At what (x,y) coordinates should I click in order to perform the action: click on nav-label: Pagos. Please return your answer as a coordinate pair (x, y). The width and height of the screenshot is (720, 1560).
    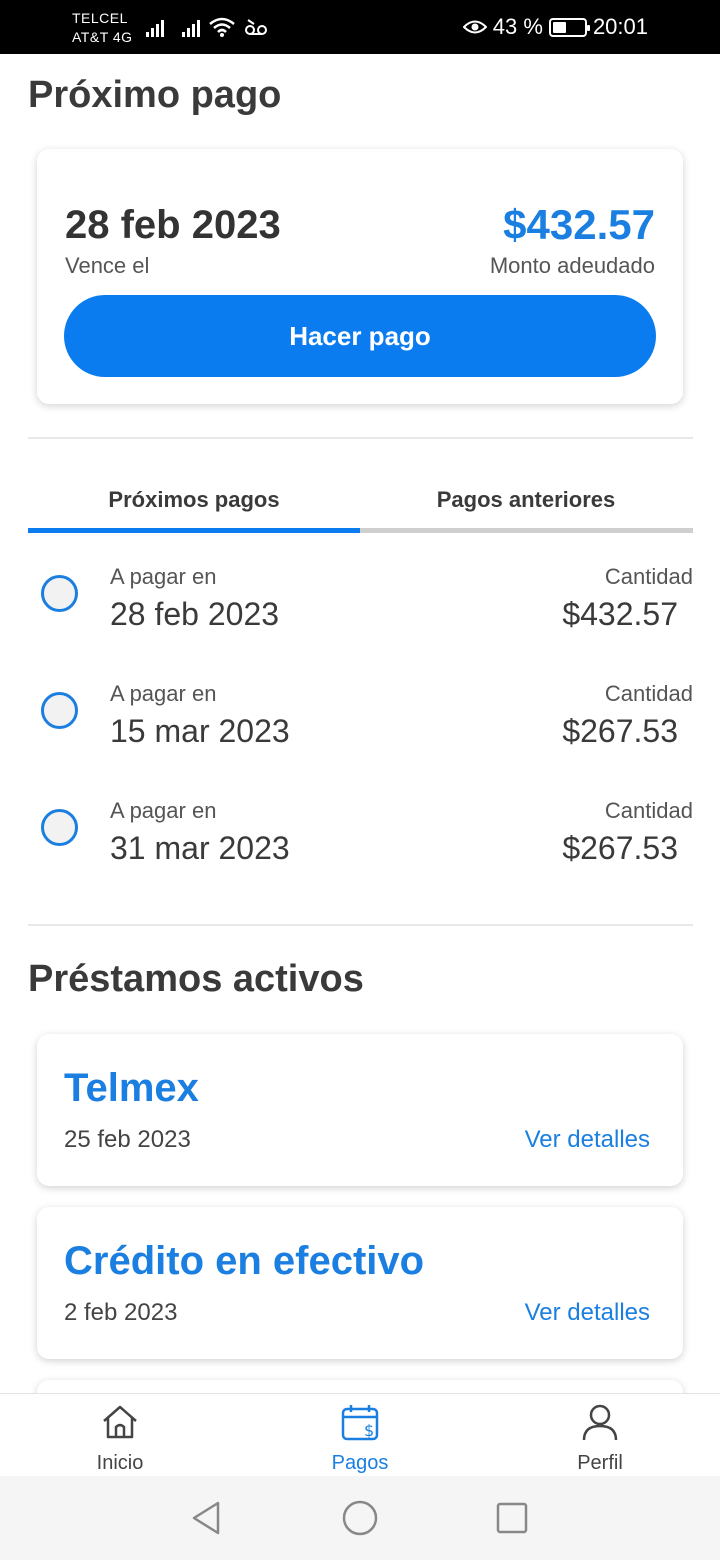
    Looking at the image, I should click on (360, 1463).